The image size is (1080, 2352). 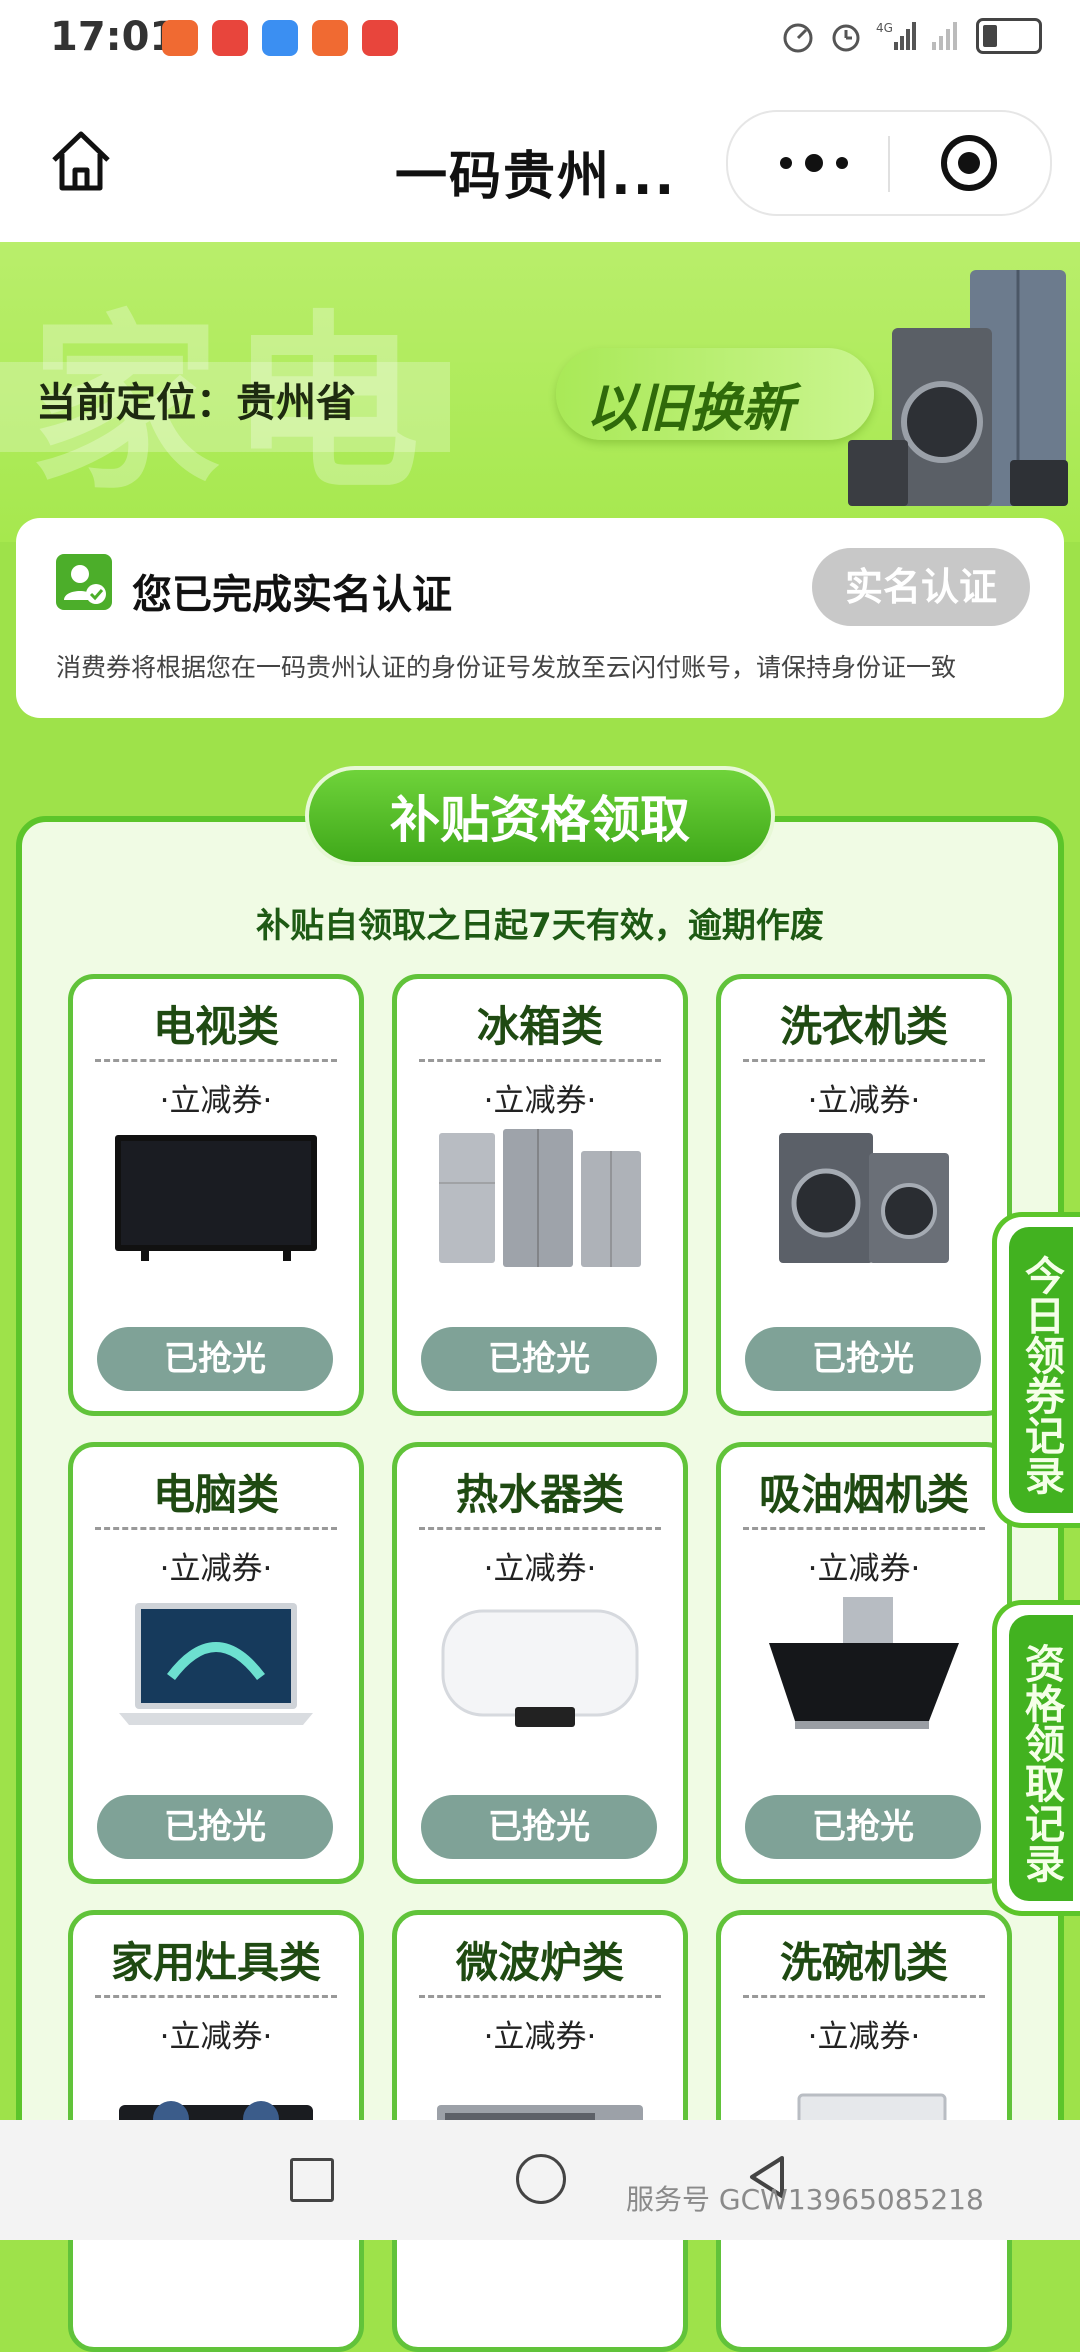 I want to click on product-card-washer: 洗衣机类 ·立减券· 已抢光, so click(x=864, y=1195).